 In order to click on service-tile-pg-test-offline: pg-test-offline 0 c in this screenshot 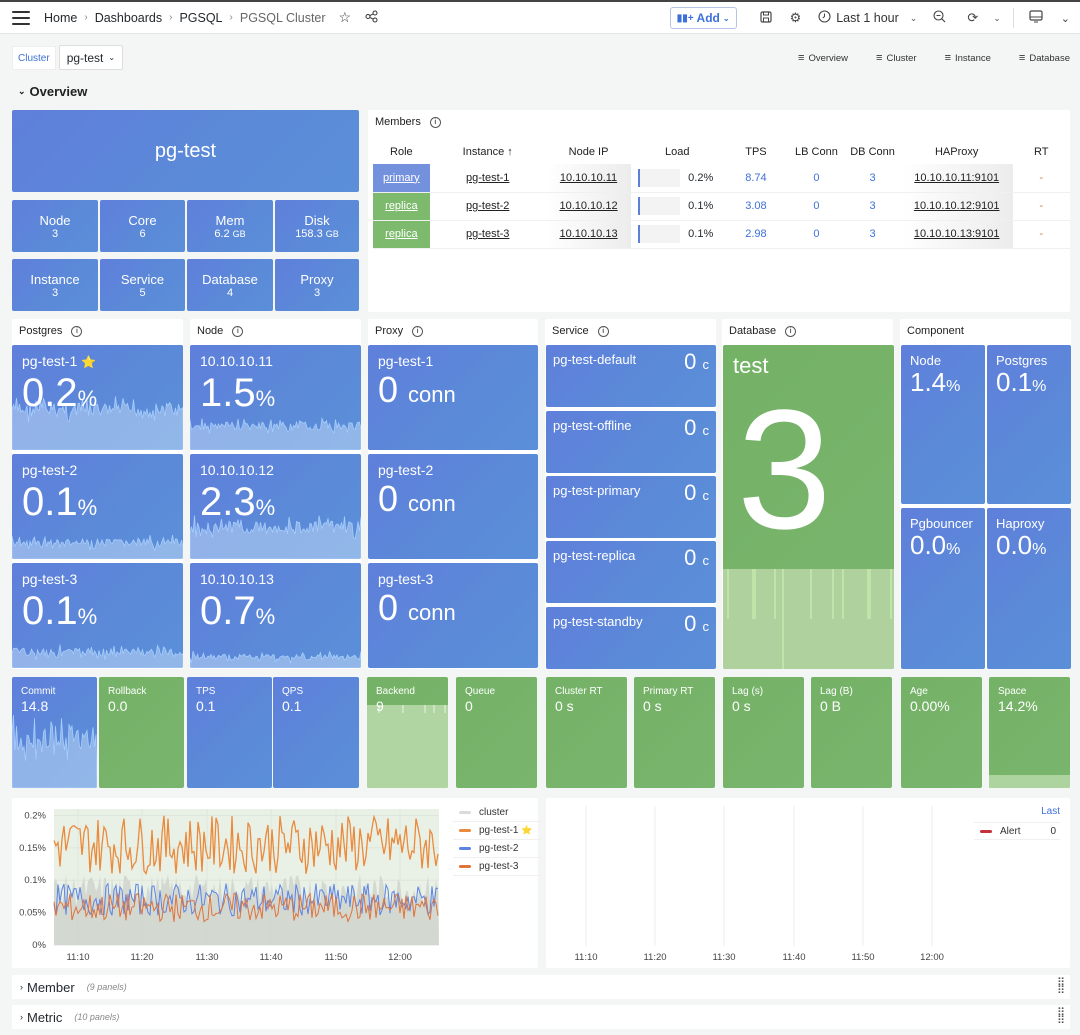, I will do `click(631, 442)`.